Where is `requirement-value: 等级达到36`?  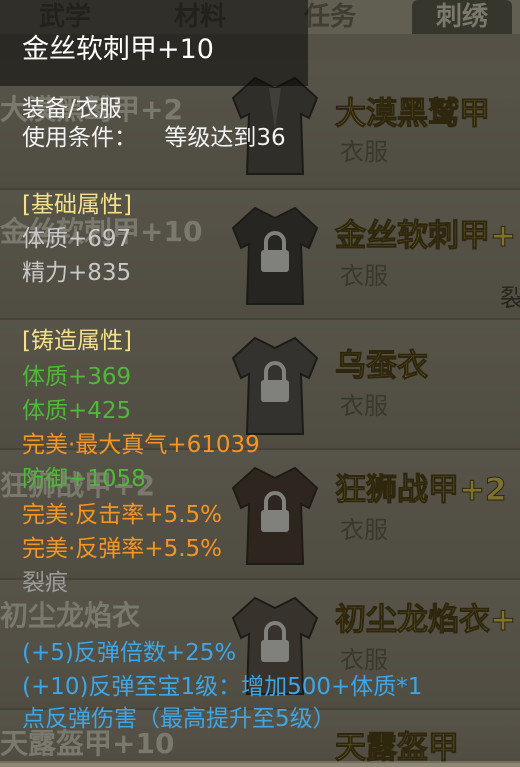
requirement-value: 等级达到36 is located at coordinates (225, 138).